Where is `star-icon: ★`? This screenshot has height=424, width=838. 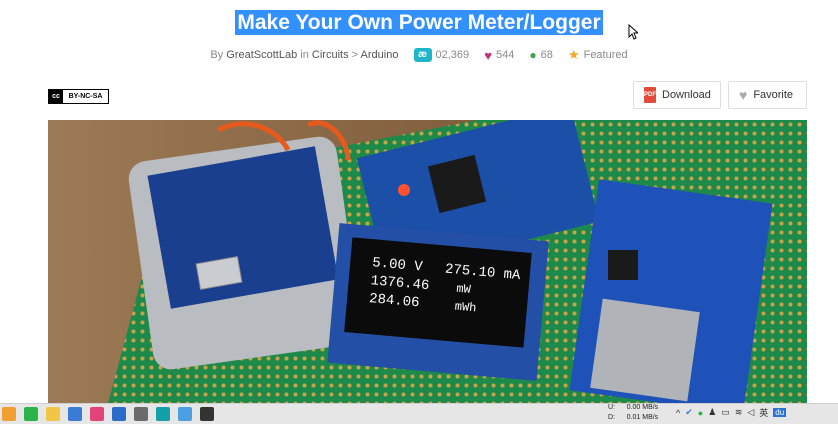 star-icon: ★ is located at coordinates (573, 54).